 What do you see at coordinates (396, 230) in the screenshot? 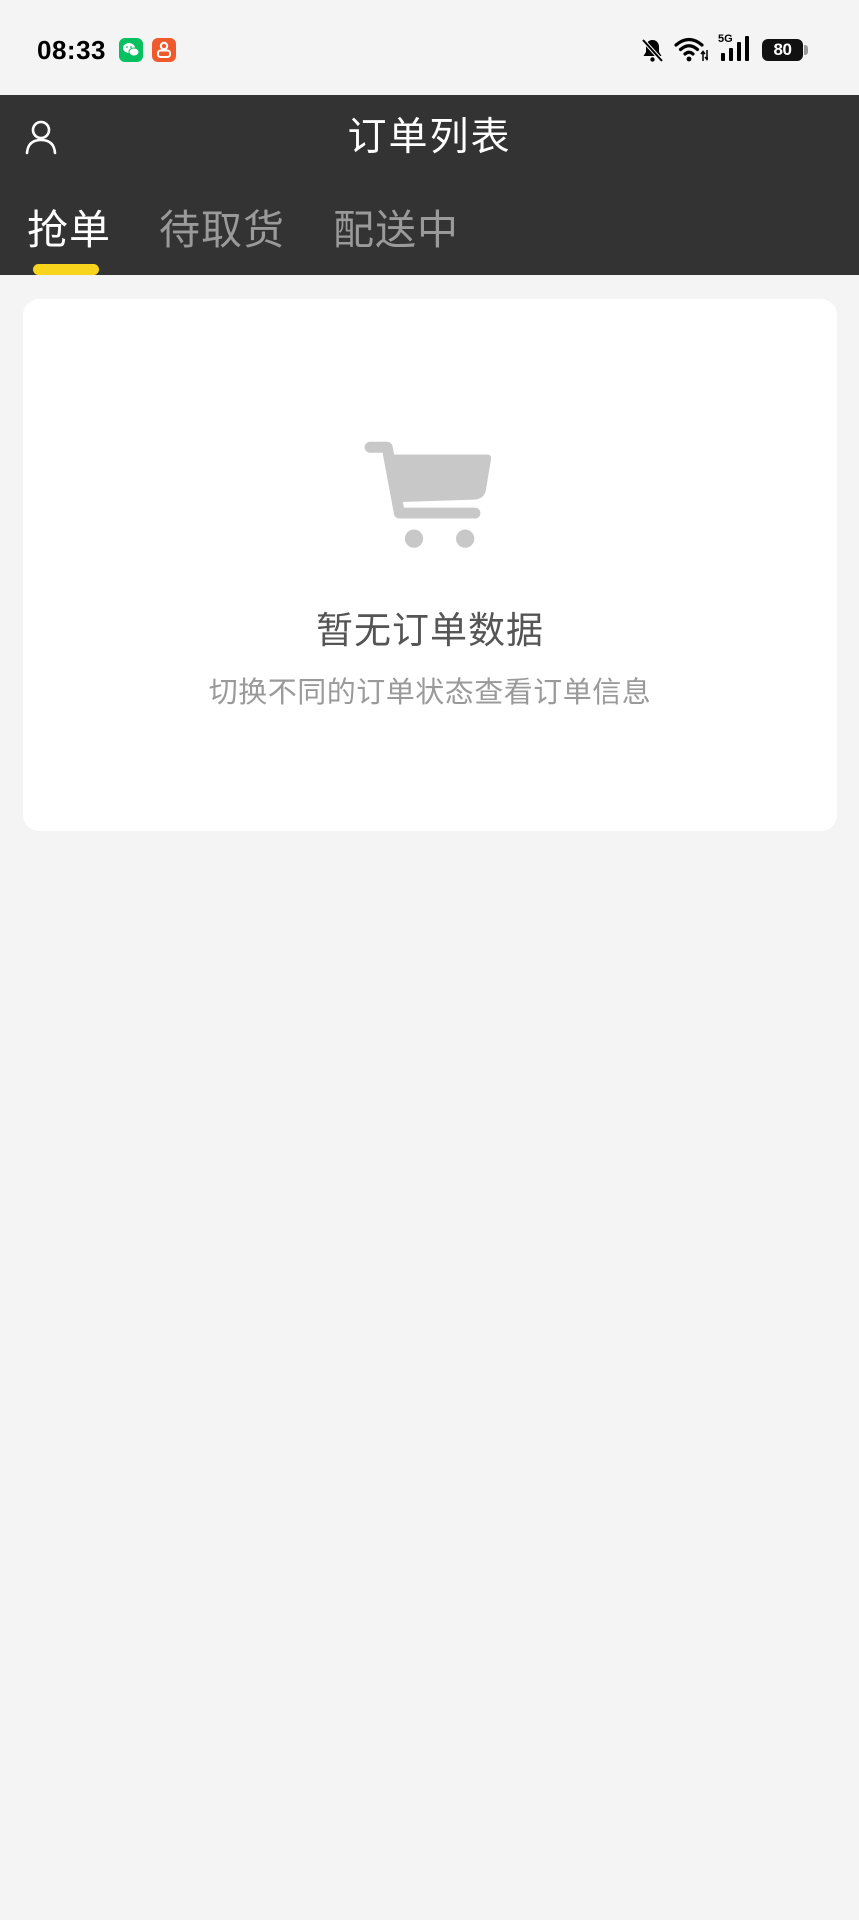
I see `tab-delivering: 配送中` at bounding box center [396, 230].